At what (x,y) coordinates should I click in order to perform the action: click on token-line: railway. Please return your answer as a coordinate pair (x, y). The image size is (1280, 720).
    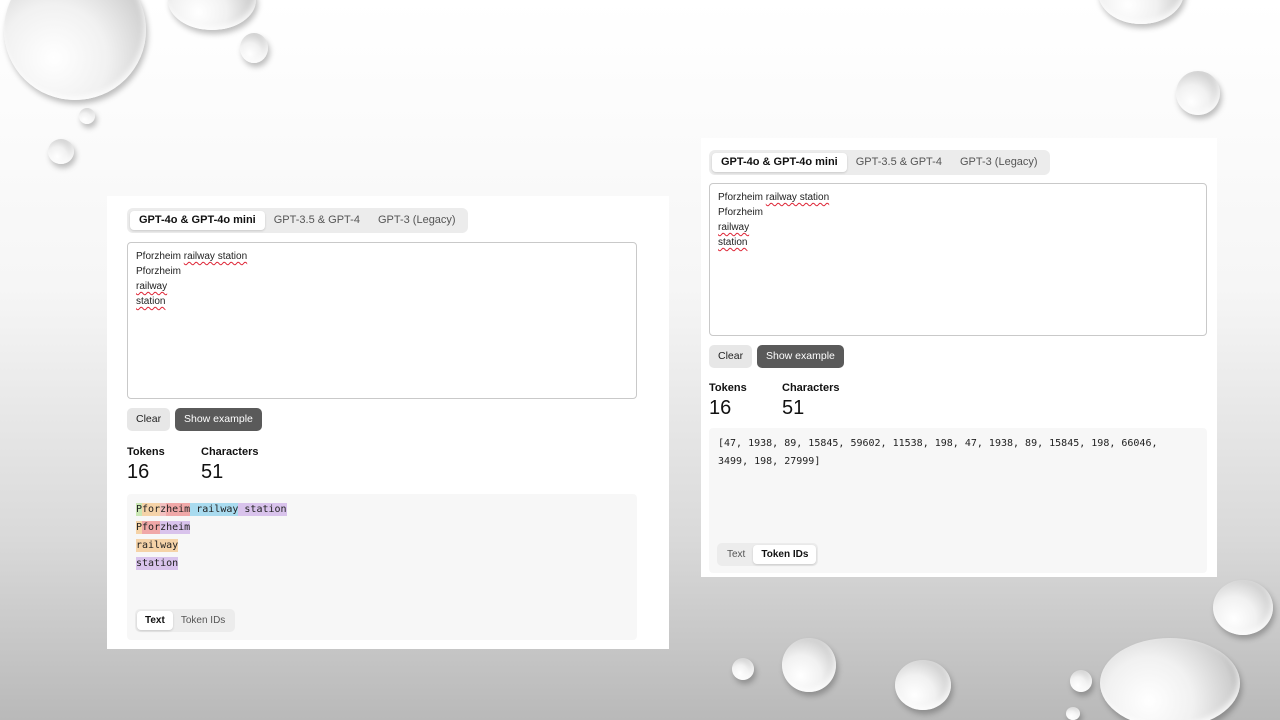
    Looking at the image, I should click on (211, 546).